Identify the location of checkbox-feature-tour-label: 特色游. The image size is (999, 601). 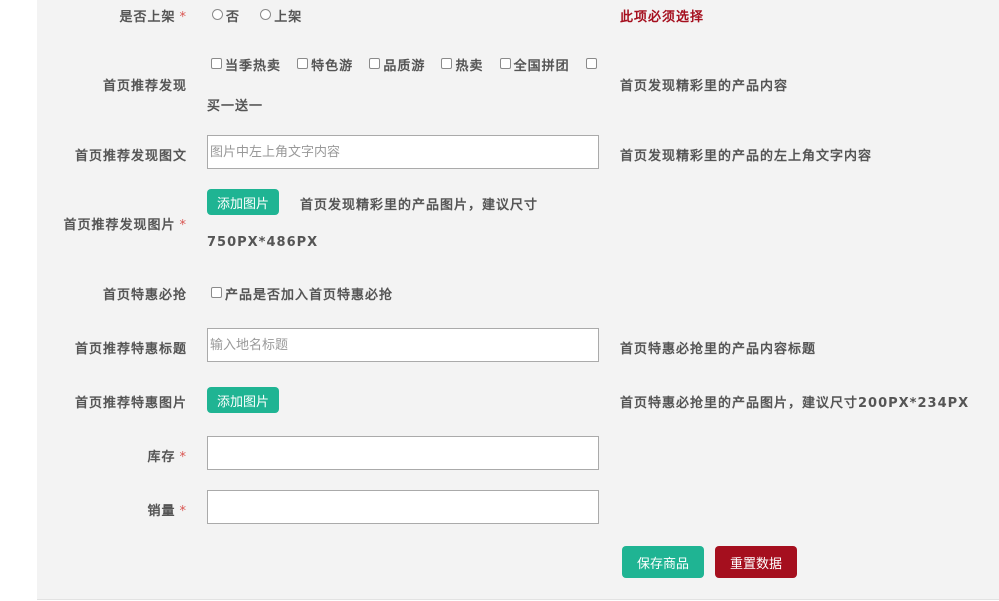
(332, 66).